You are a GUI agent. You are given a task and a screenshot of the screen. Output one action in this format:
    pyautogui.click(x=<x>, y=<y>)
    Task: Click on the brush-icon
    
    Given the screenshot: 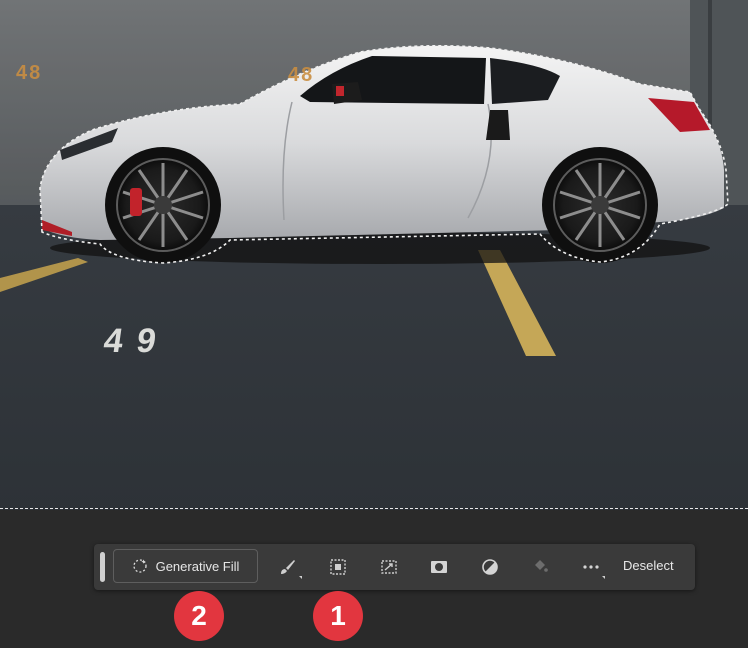 What is the action you would take?
    pyautogui.click(x=288, y=567)
    